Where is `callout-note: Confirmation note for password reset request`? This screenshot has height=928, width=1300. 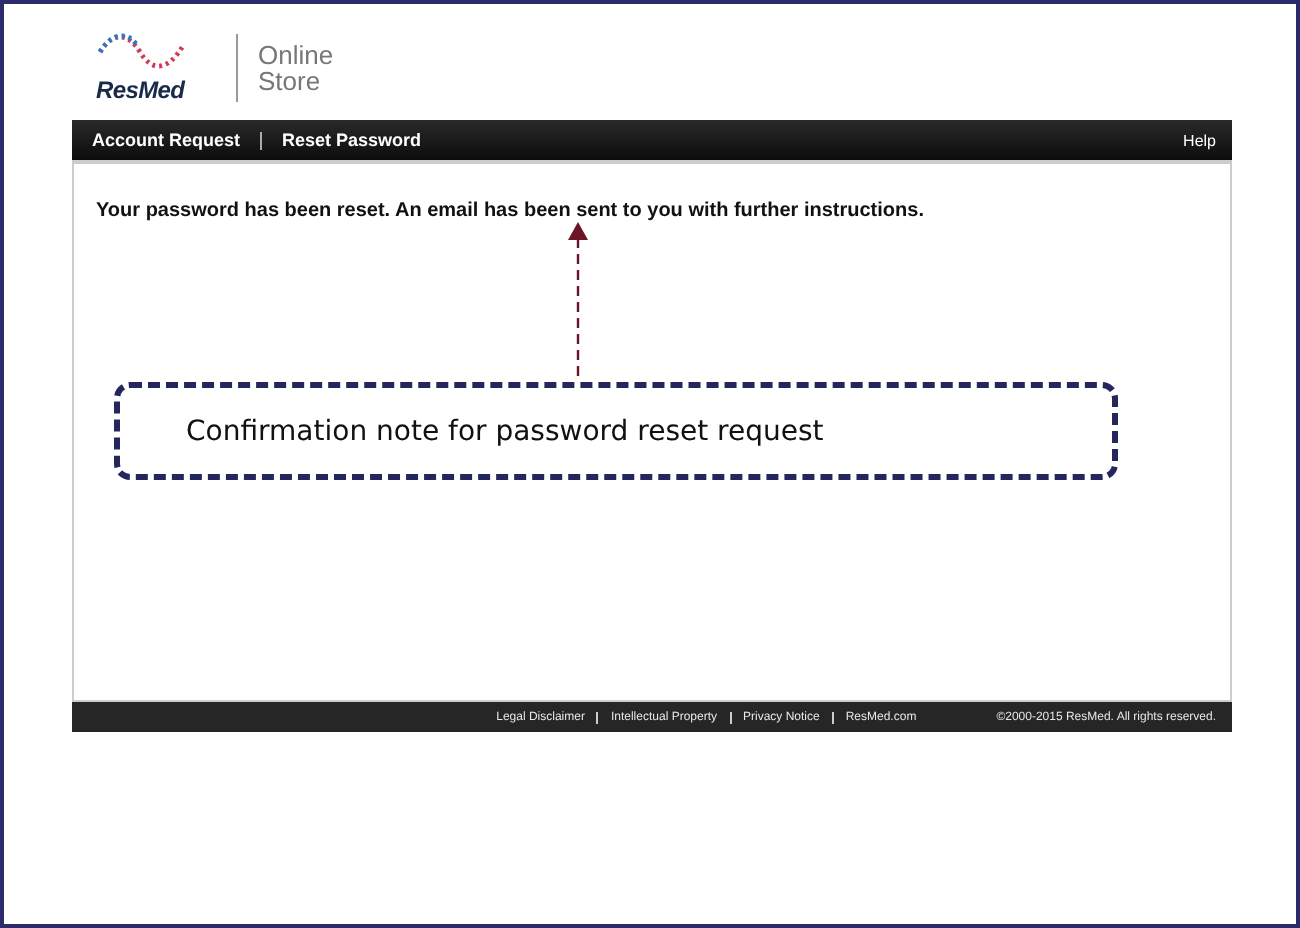 callout-note: Confirmation note for password reset request is located at coordinates (616, 431).